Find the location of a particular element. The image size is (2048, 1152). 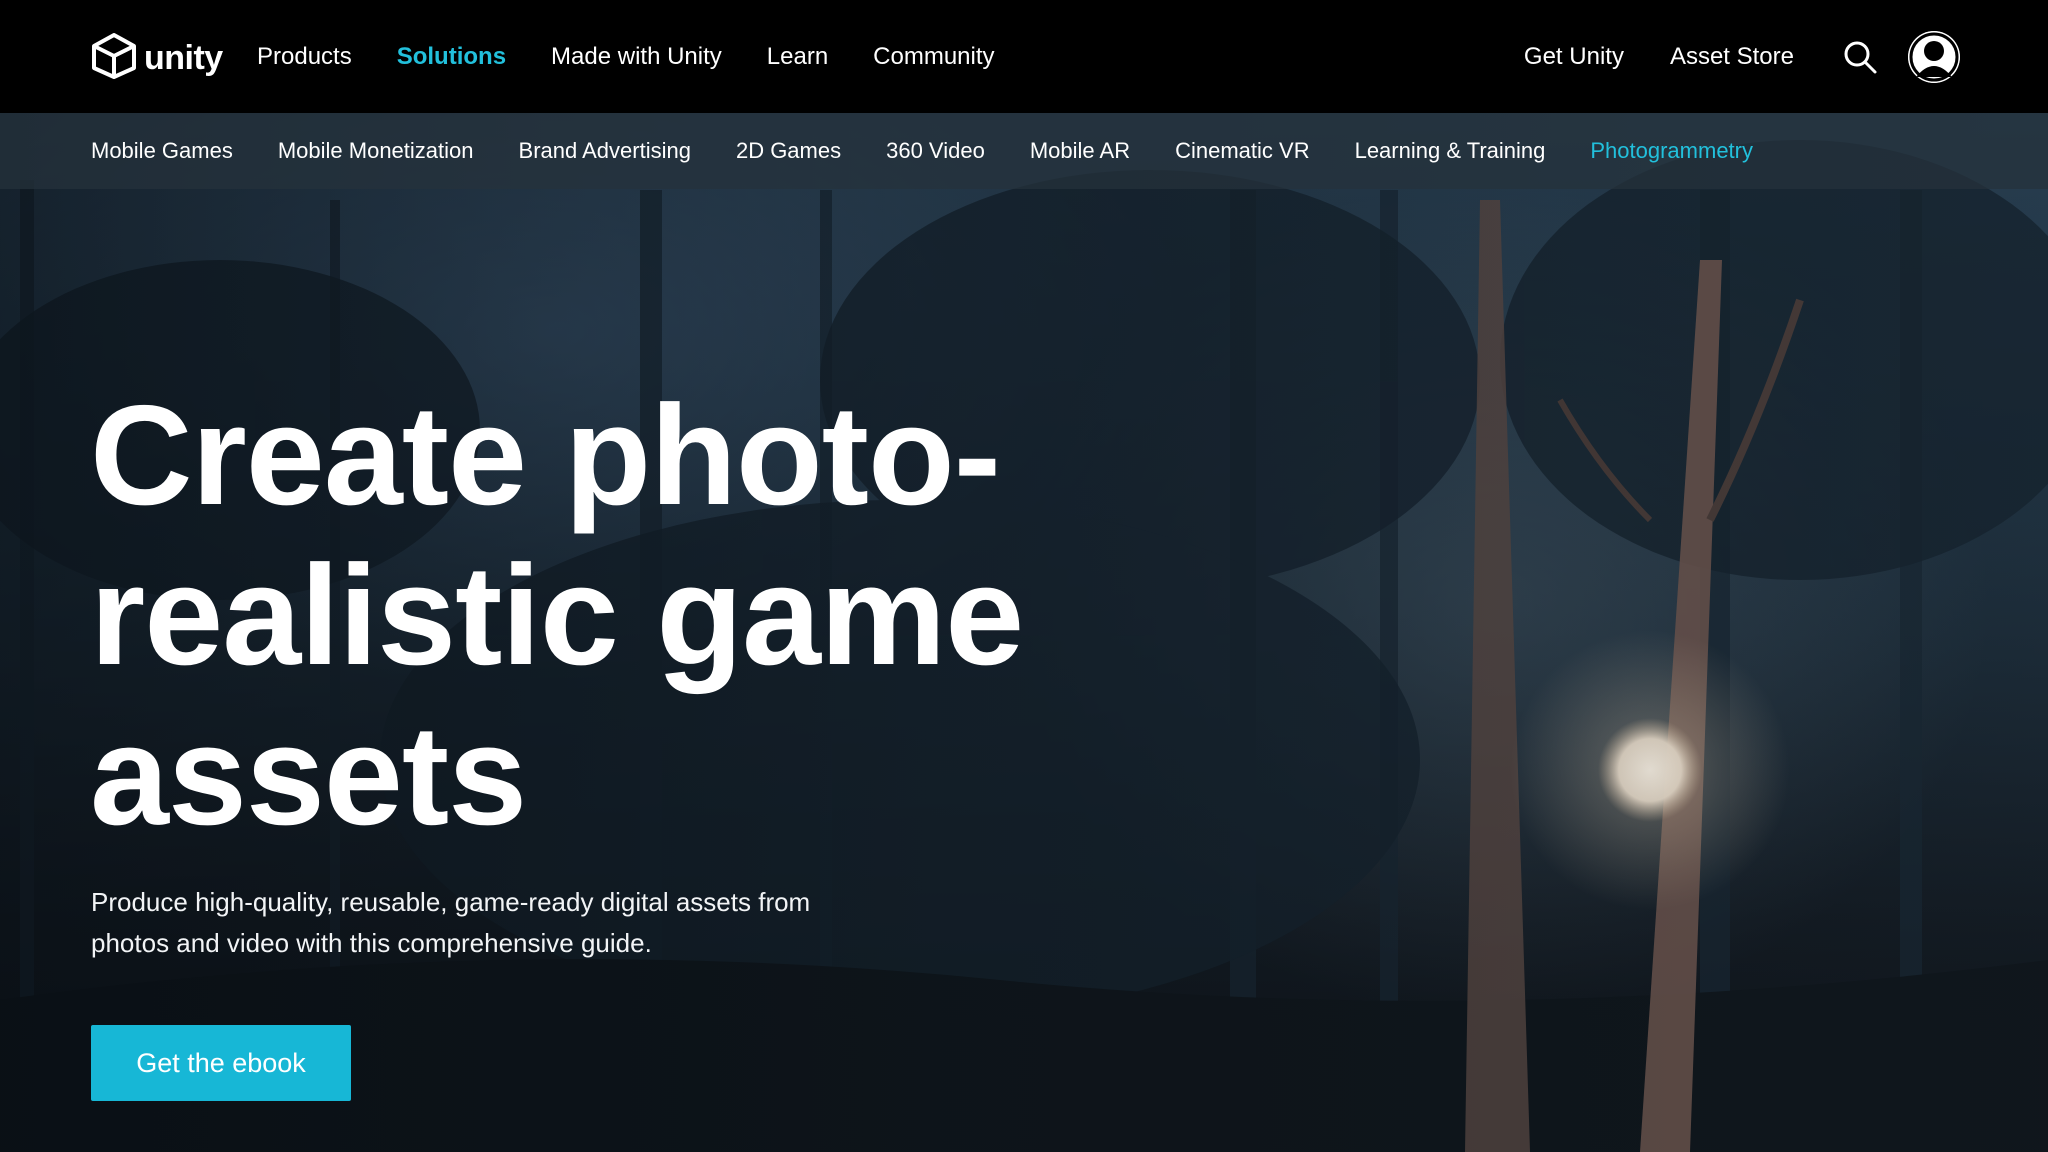

unity-logo: unity is located at coordinates (156, 58).